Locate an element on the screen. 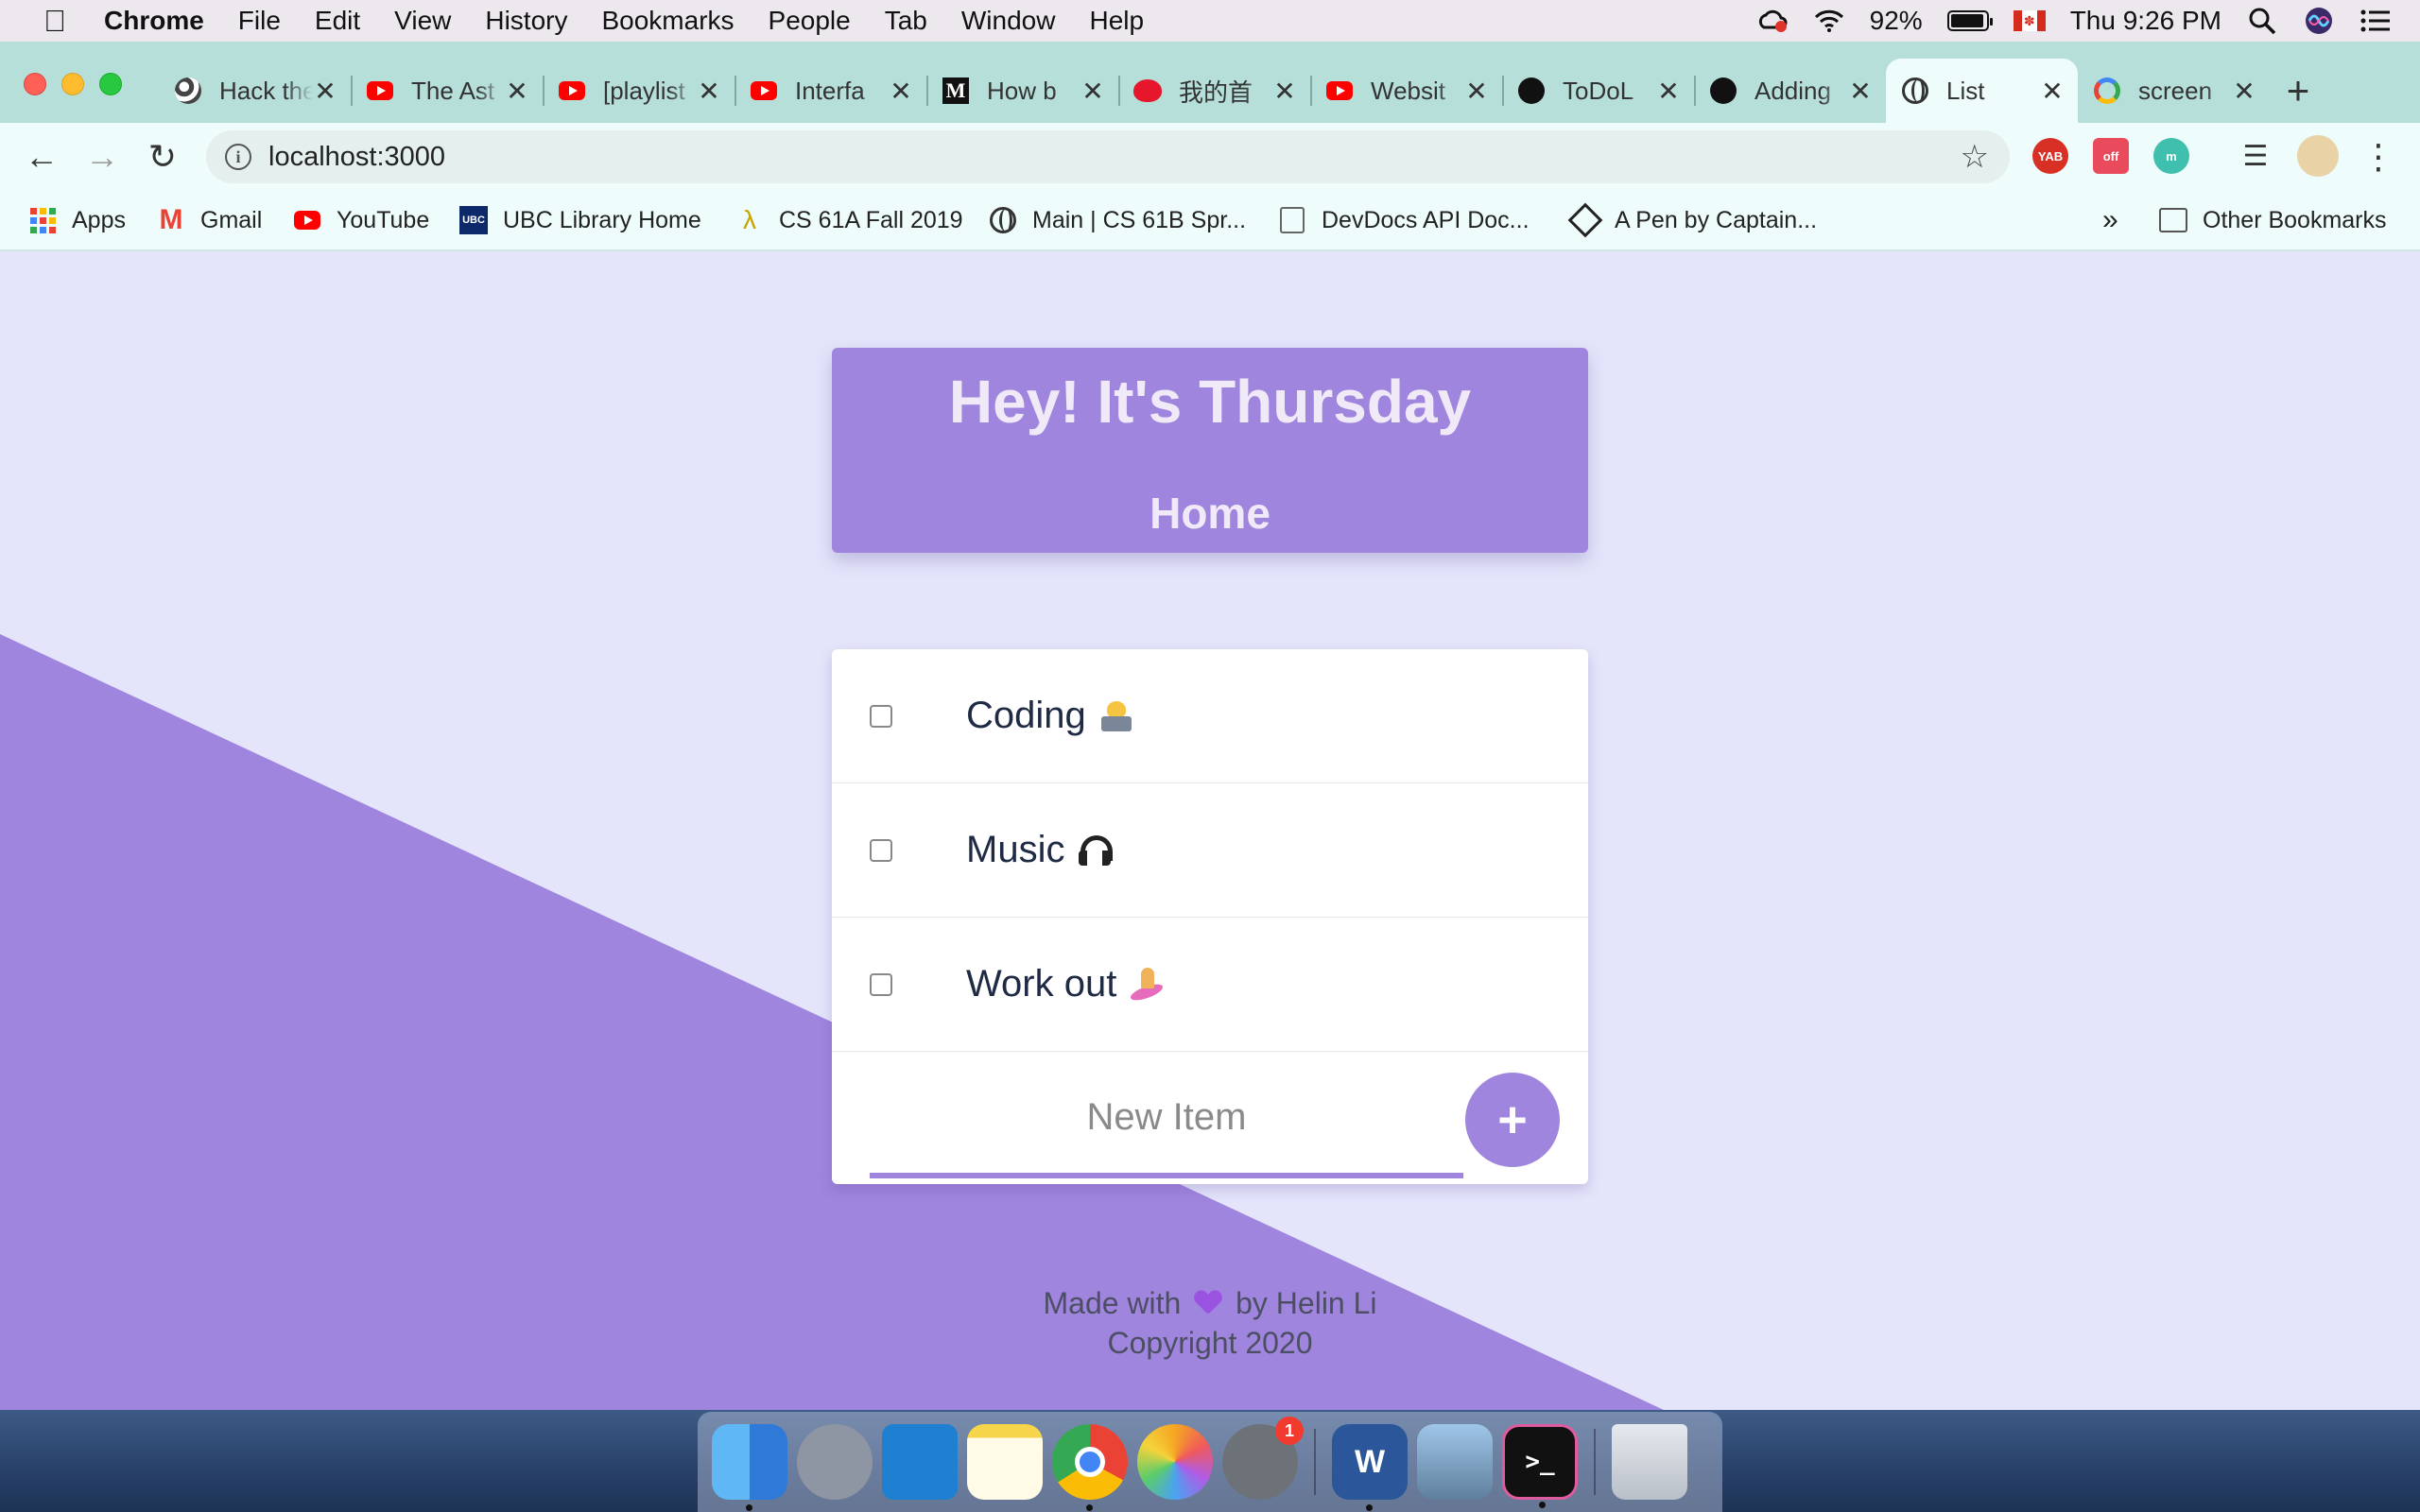 The width and height of the screenshot is (2420, 1512). tab-todol: ToDoL ✕ is located at coordinates (1598, 90).